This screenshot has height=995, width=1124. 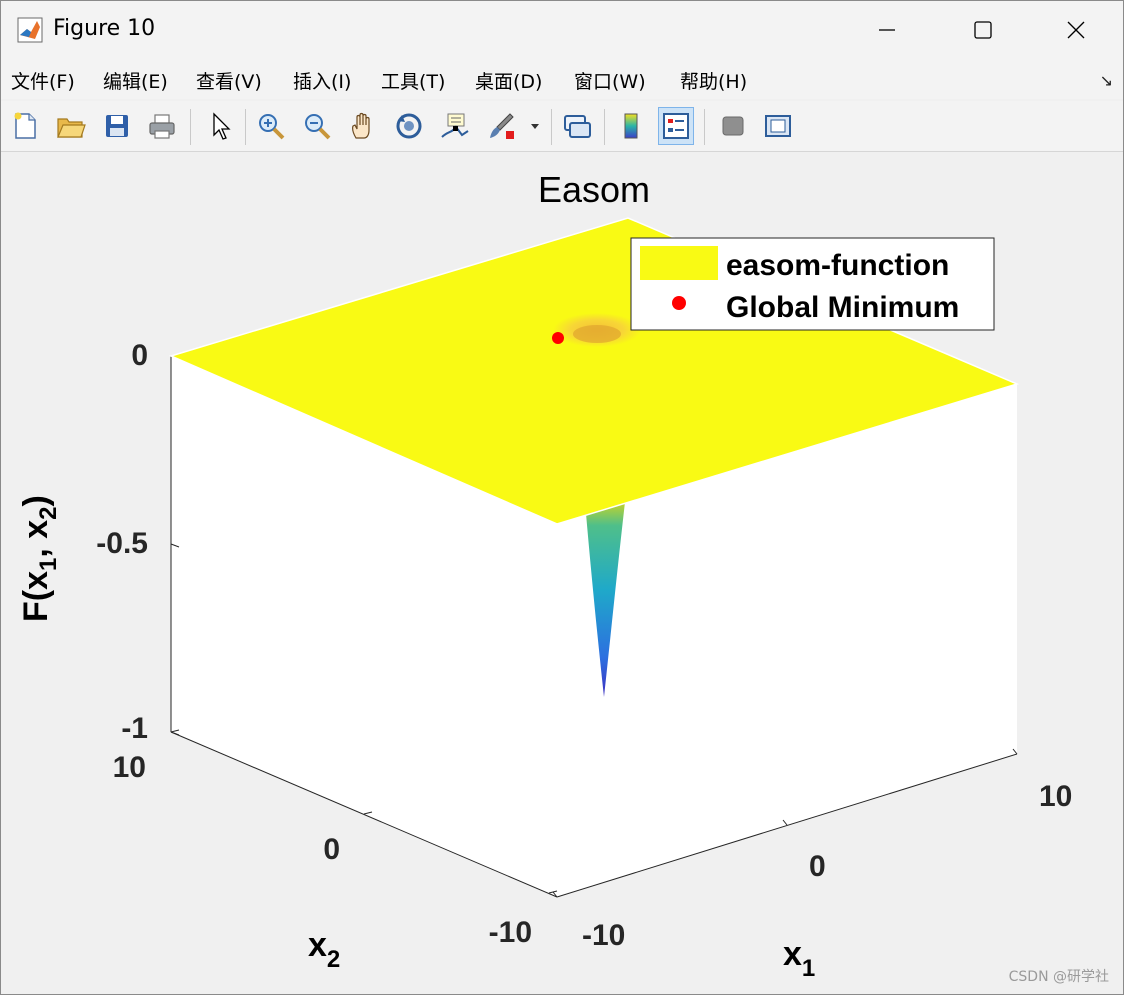 What do you see at coordinates (799, 958) in the screenshot?
I see `x1-axis-label: x1` at bounding box center [799, 958].